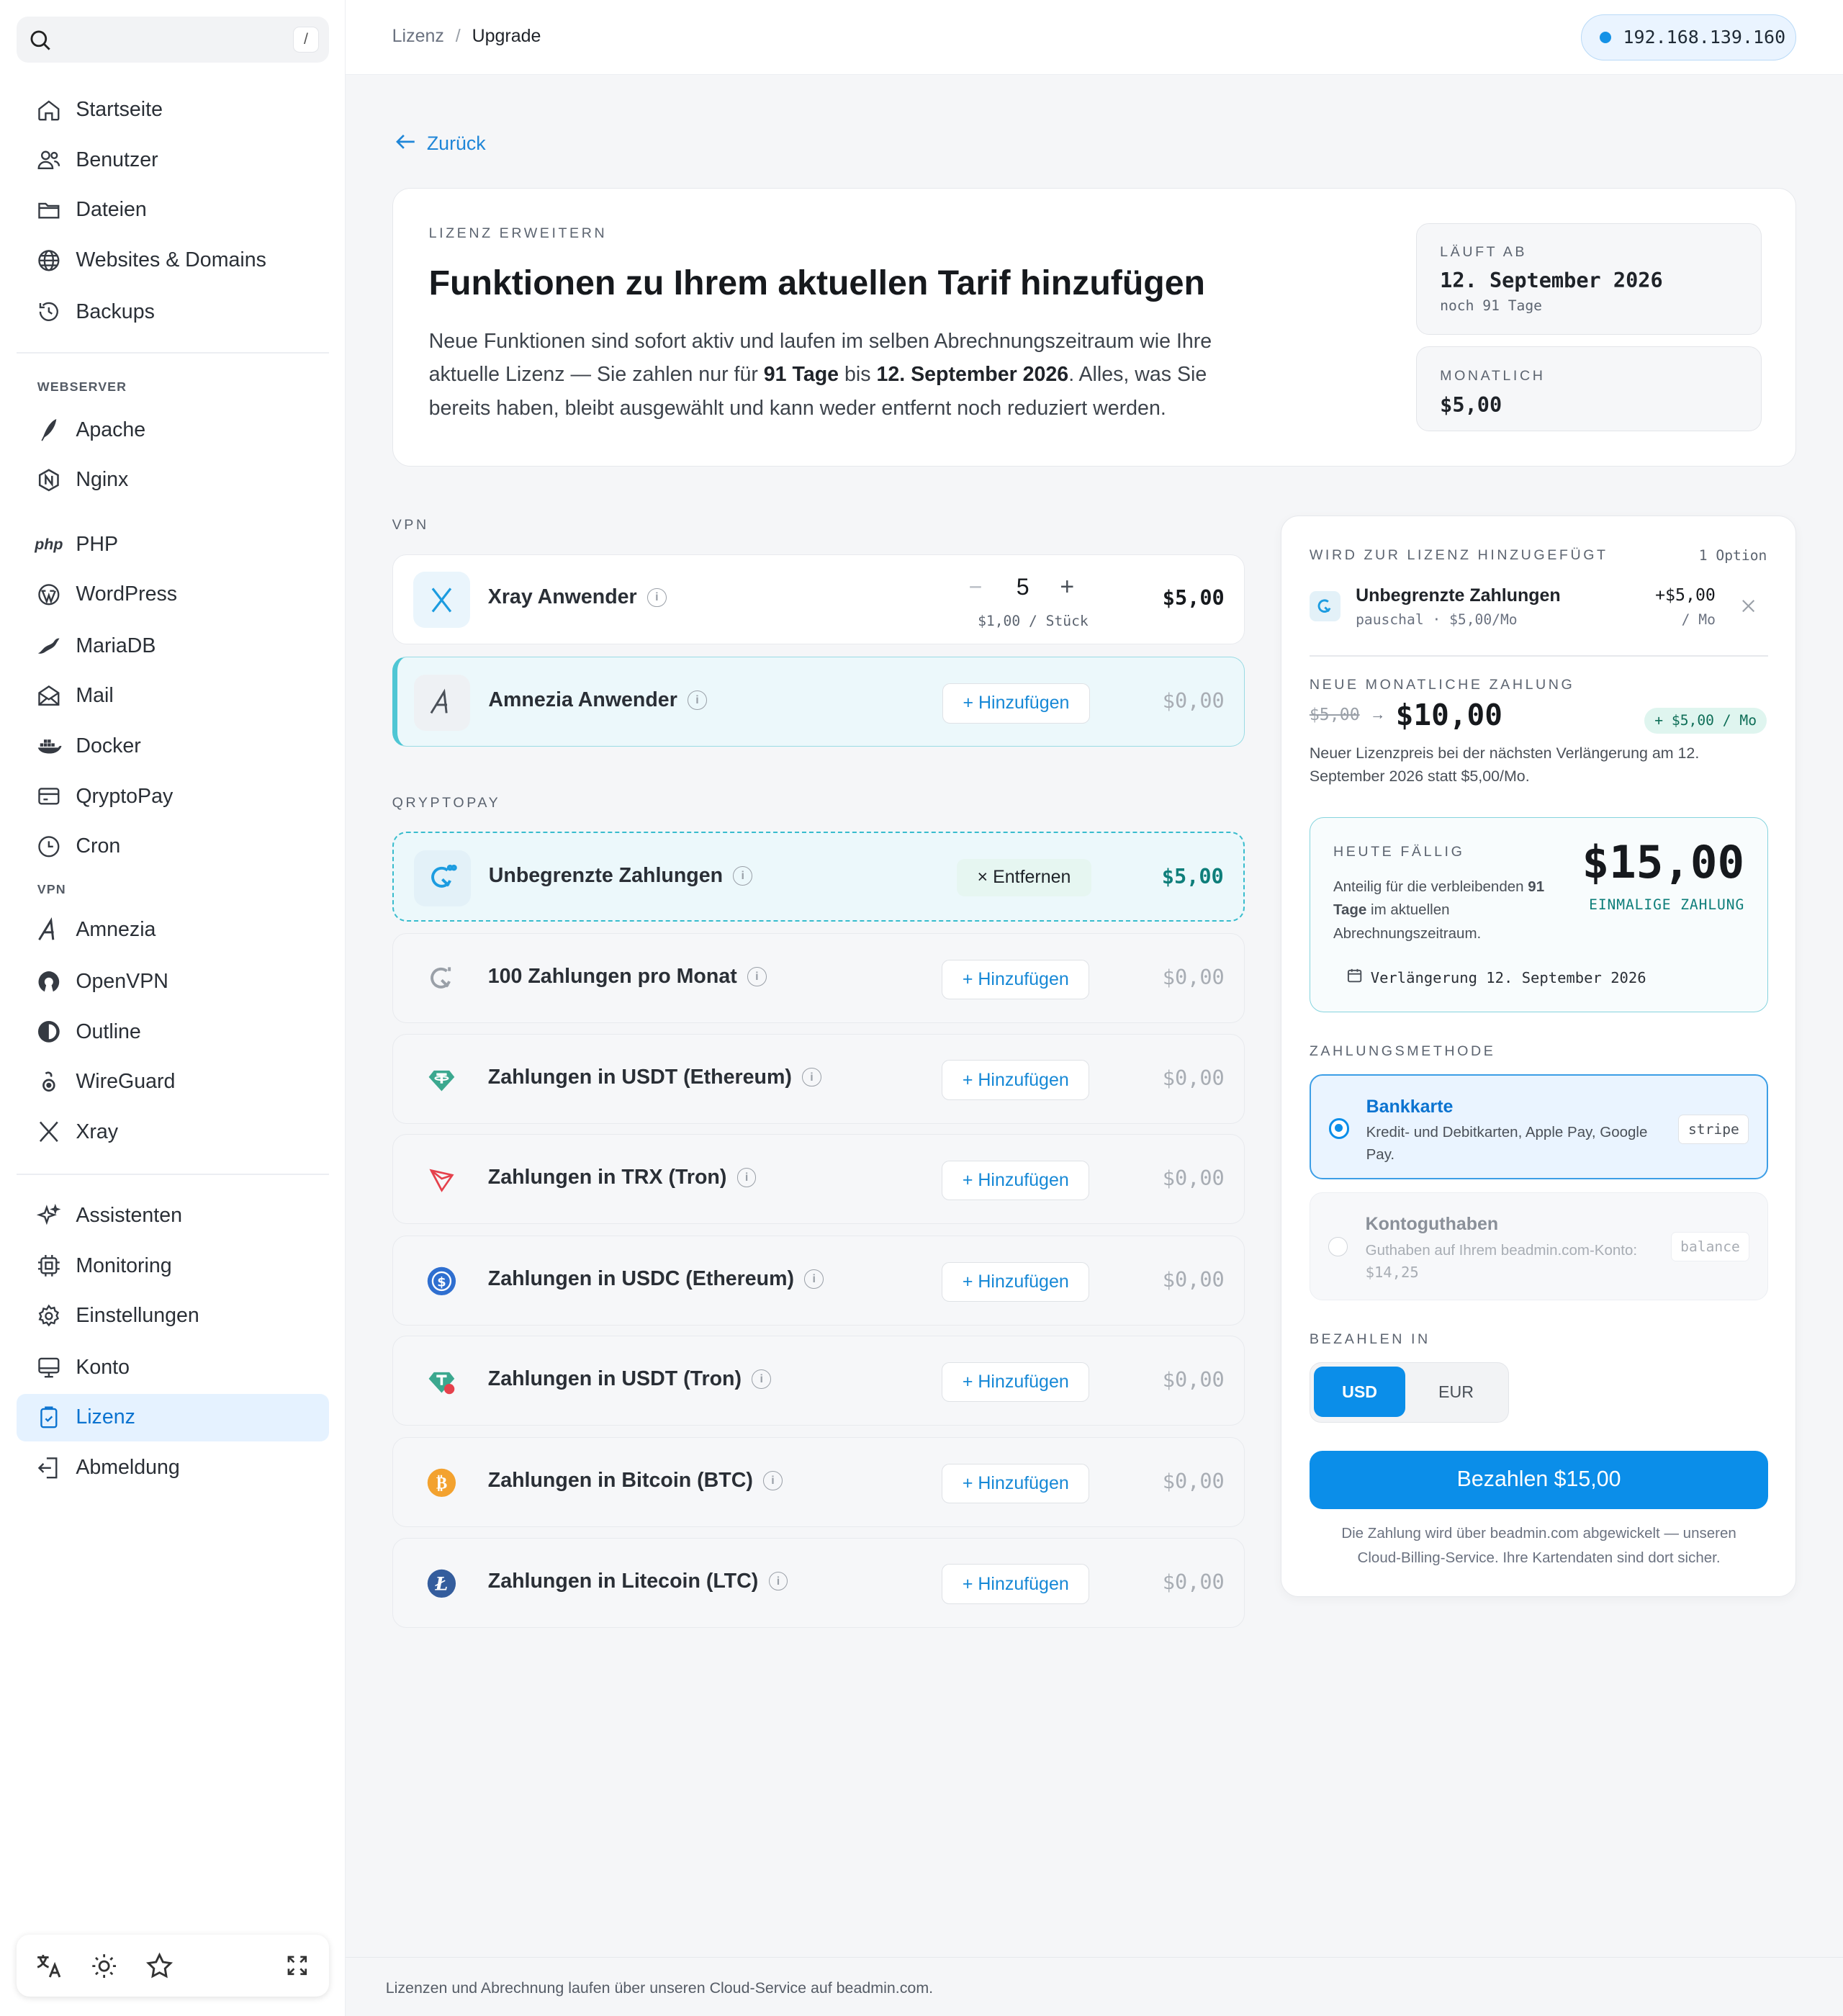 This screenshot has height=2016, width=1843. What do you see at coordinates (1339, 1128) in the screenshot?
I see `radio-card` at bounding box center [1339, 1128].